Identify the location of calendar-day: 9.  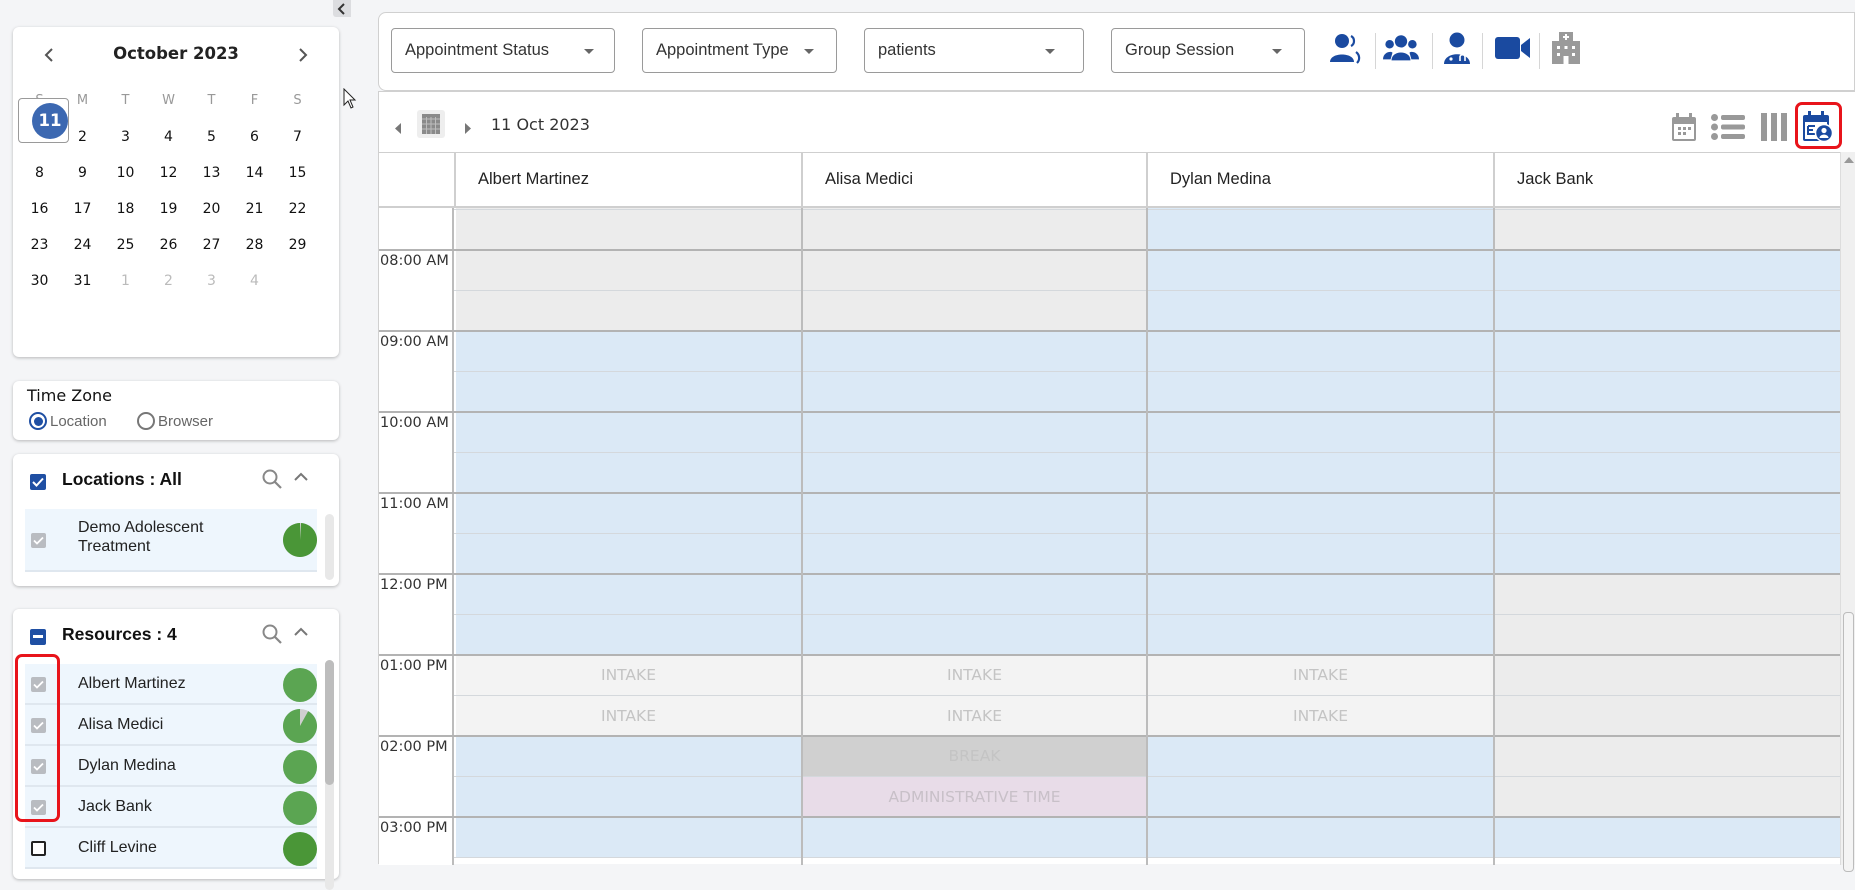
(82, 173).